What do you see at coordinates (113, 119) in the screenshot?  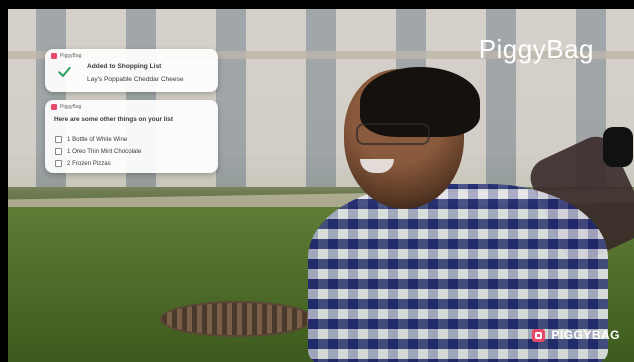 I see `shopping-list-heading: Here are some other things on your list` at bounding box center [113, 119].